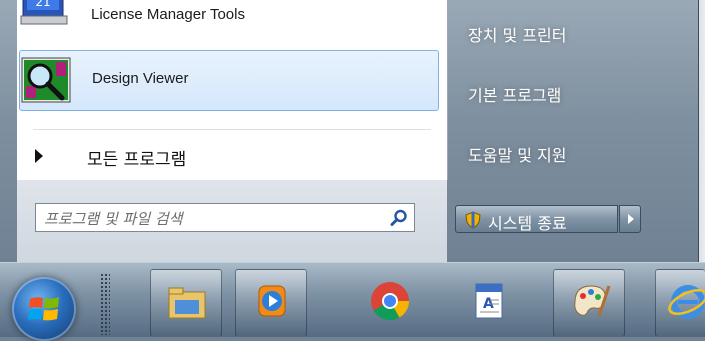  I want to click on shield-icon, so click(473, 220).